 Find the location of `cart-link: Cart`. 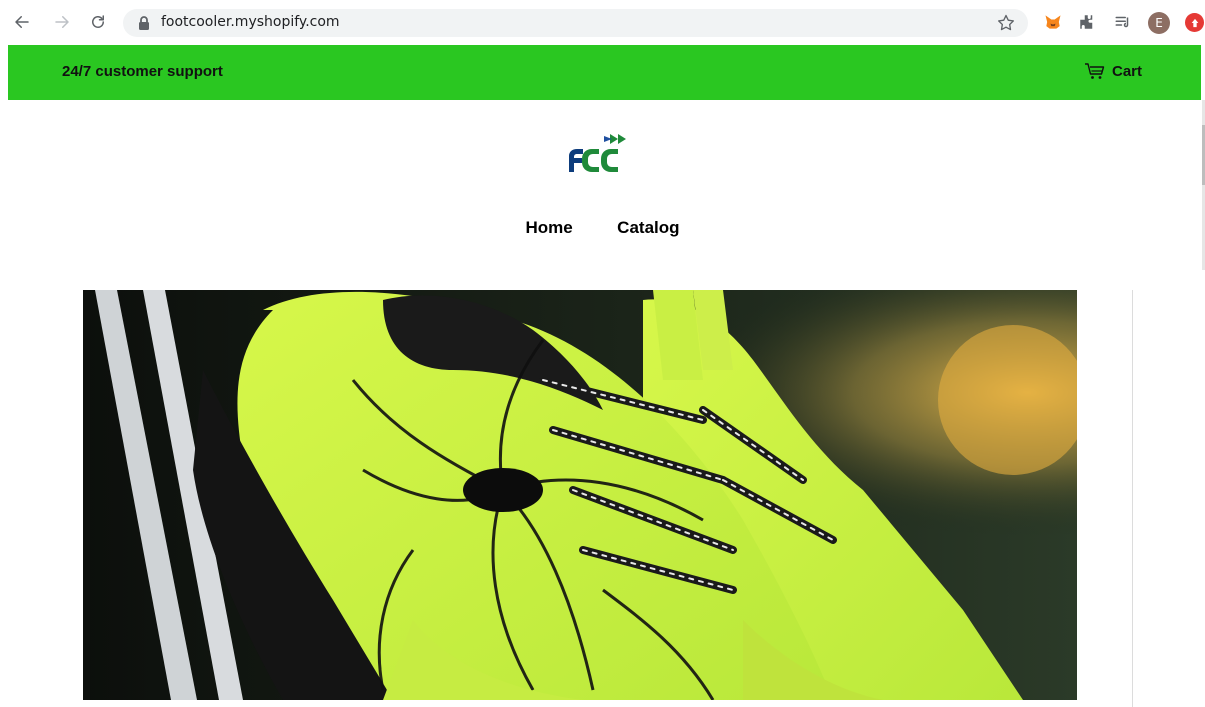

cart-link: Cart is located at coordinates (1113, 71).